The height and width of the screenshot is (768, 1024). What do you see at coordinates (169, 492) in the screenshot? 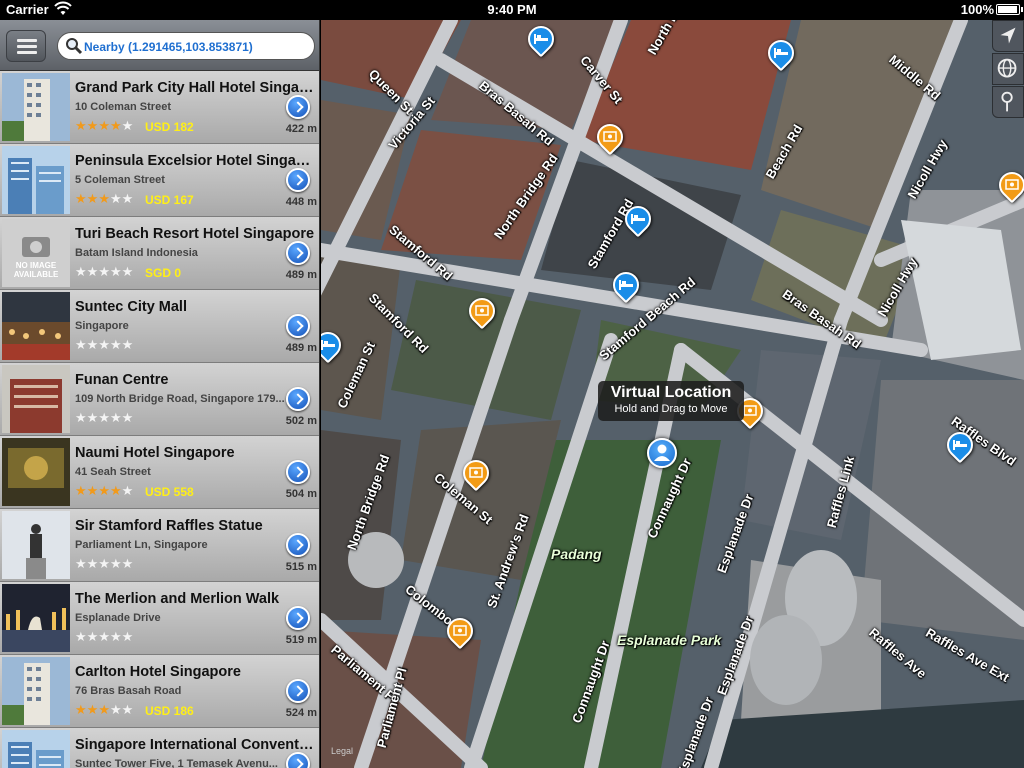
I see `result-price: USD 558` at bounding box center [169, 492].